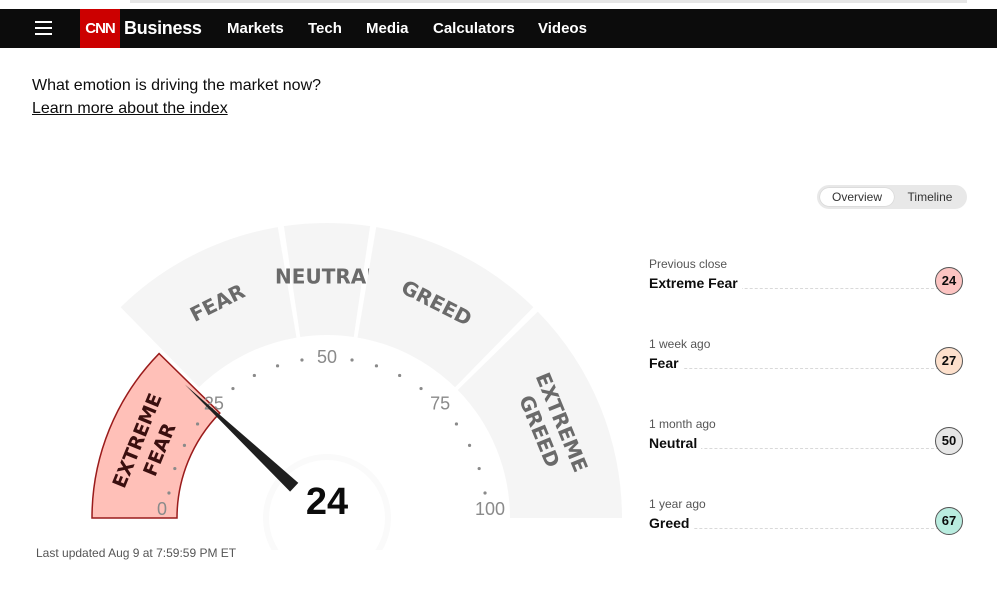 The image size is (997, 591). Describe the element at coordinates (474, 28) in the screenshot. I see `nav-link-calculators: Calculators` at that location.